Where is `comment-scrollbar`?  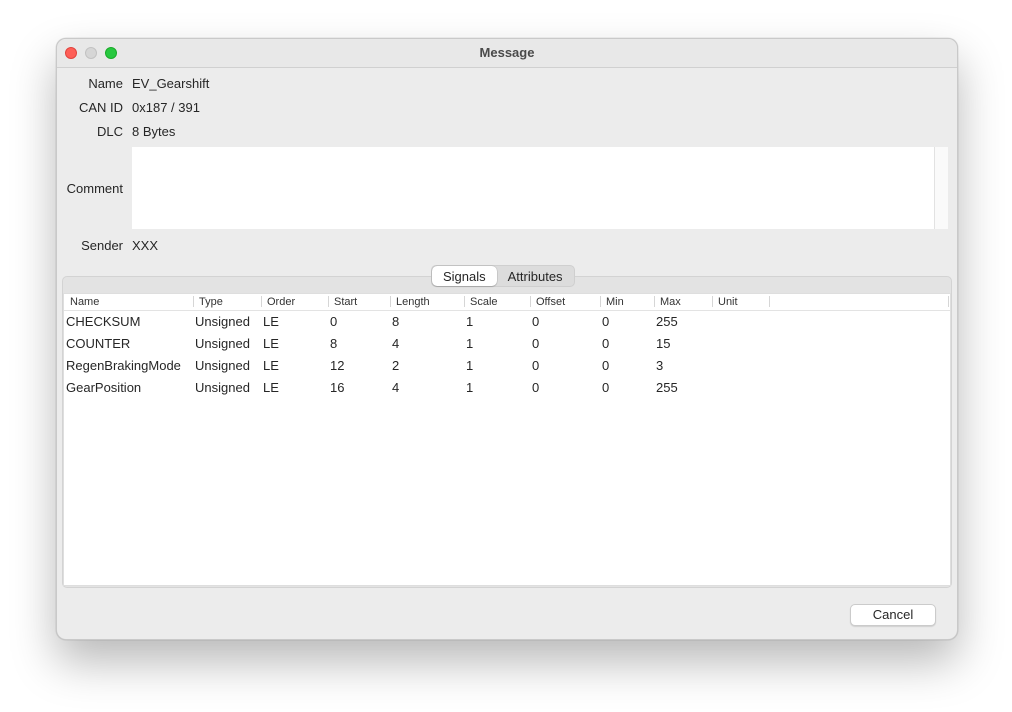 comment-scrollbar is located at coordinates (941, 188).